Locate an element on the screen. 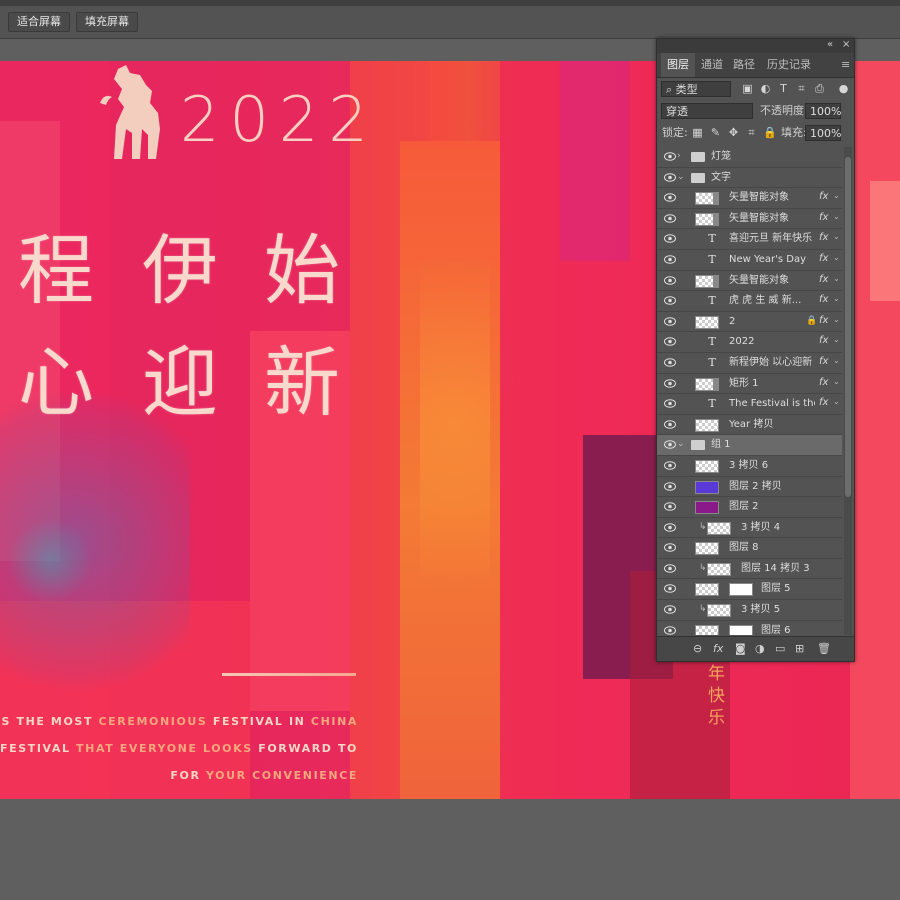 The width and height of the screenshot is (900, 900). filter-kind-select: ⌕ 类型 is located at coordinates (696, 89).